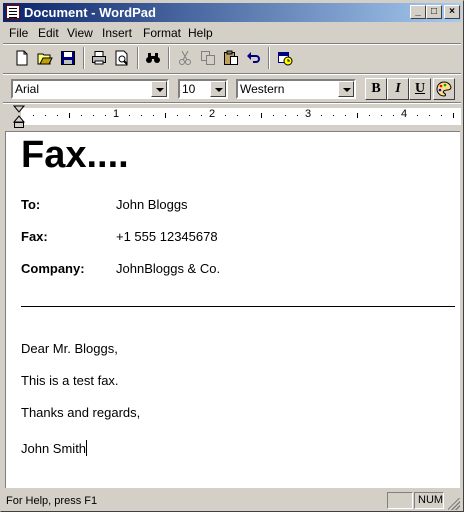 The width and height of the screenshot is (464, 512). What do you see at coordinates (69, 348) in the screenshot?
I see `body-line: Dear Mr. Bloggs,` at bounding box center [69, 348].